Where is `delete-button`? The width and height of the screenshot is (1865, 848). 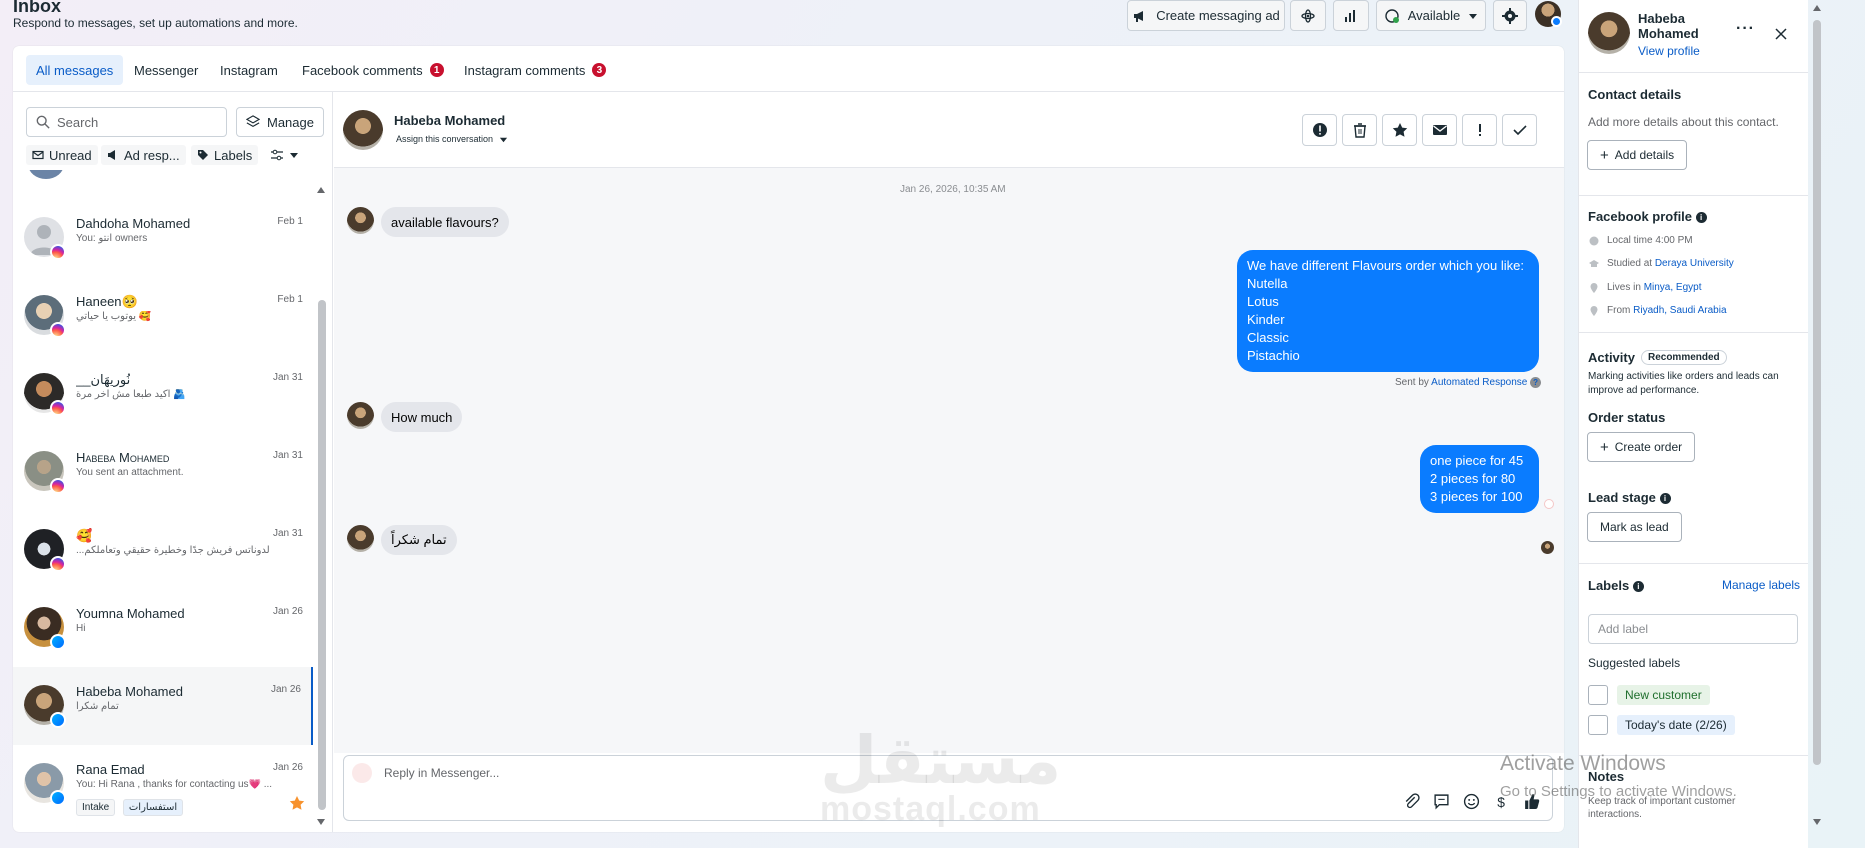
delete-button is located at coordinates (1359, 130).